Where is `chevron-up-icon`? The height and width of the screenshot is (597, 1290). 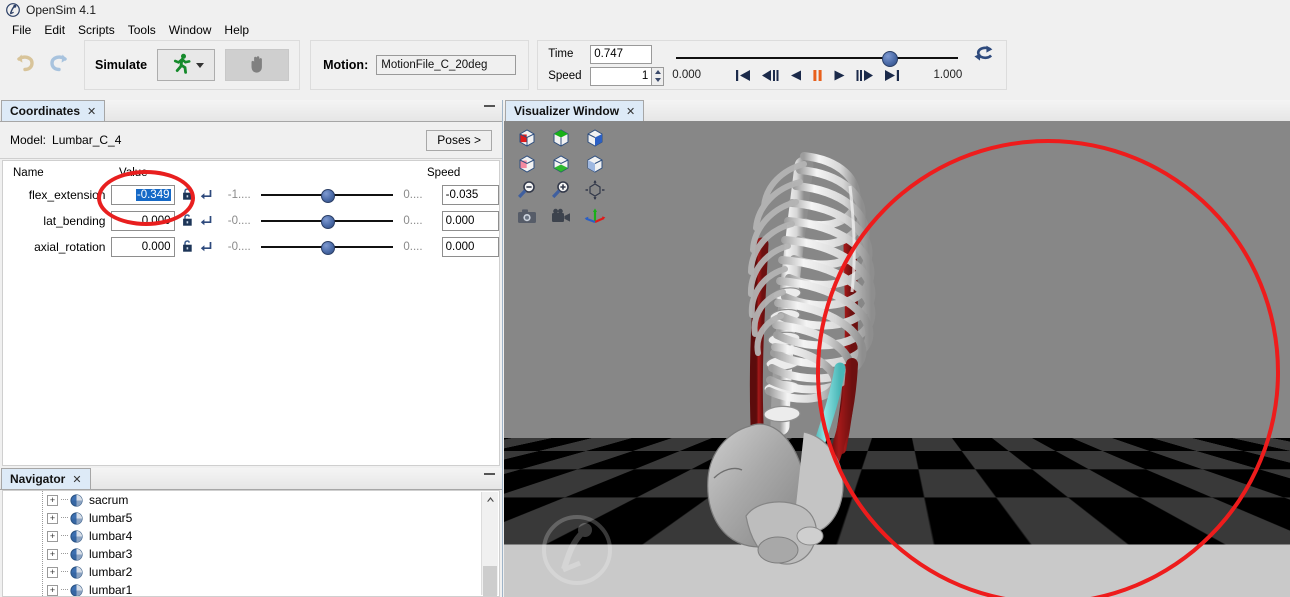 chevron-up-icon is located at coordinates (490, 499).